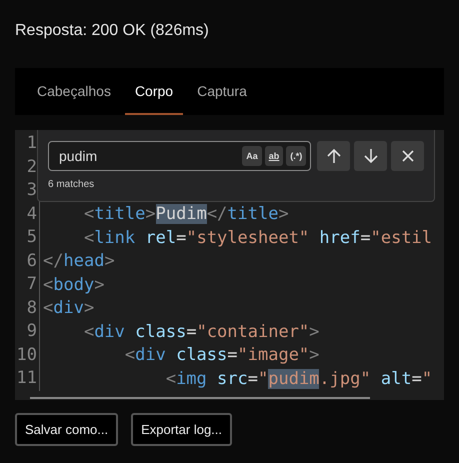 The width and height of the screenshot is (459, 463). Describe the element at coordinates (274, 156) in the screenshot. I see `search-option-toggle: ab` at that location.